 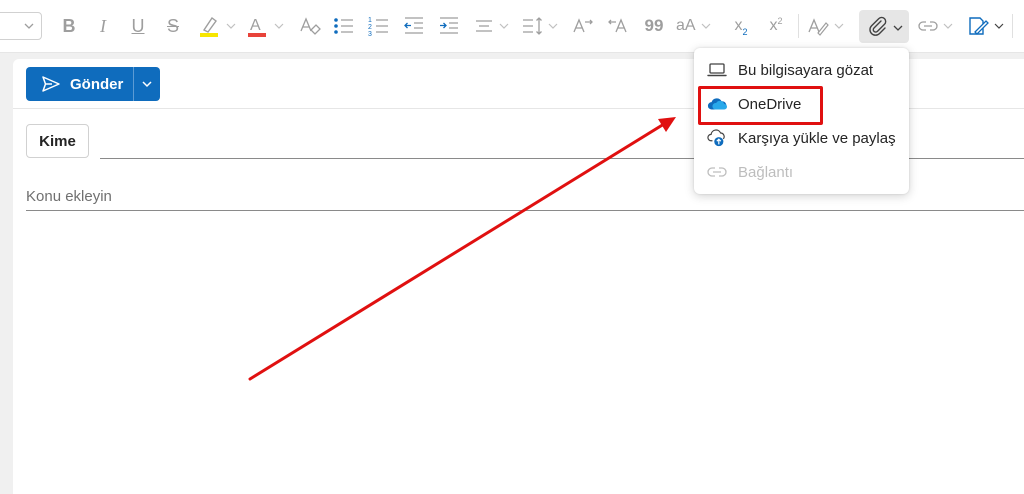 What do you see at coordinates (414, 26) in the screenshot?
I see `decrease-indent-icon` at bounding box center [414, 26].